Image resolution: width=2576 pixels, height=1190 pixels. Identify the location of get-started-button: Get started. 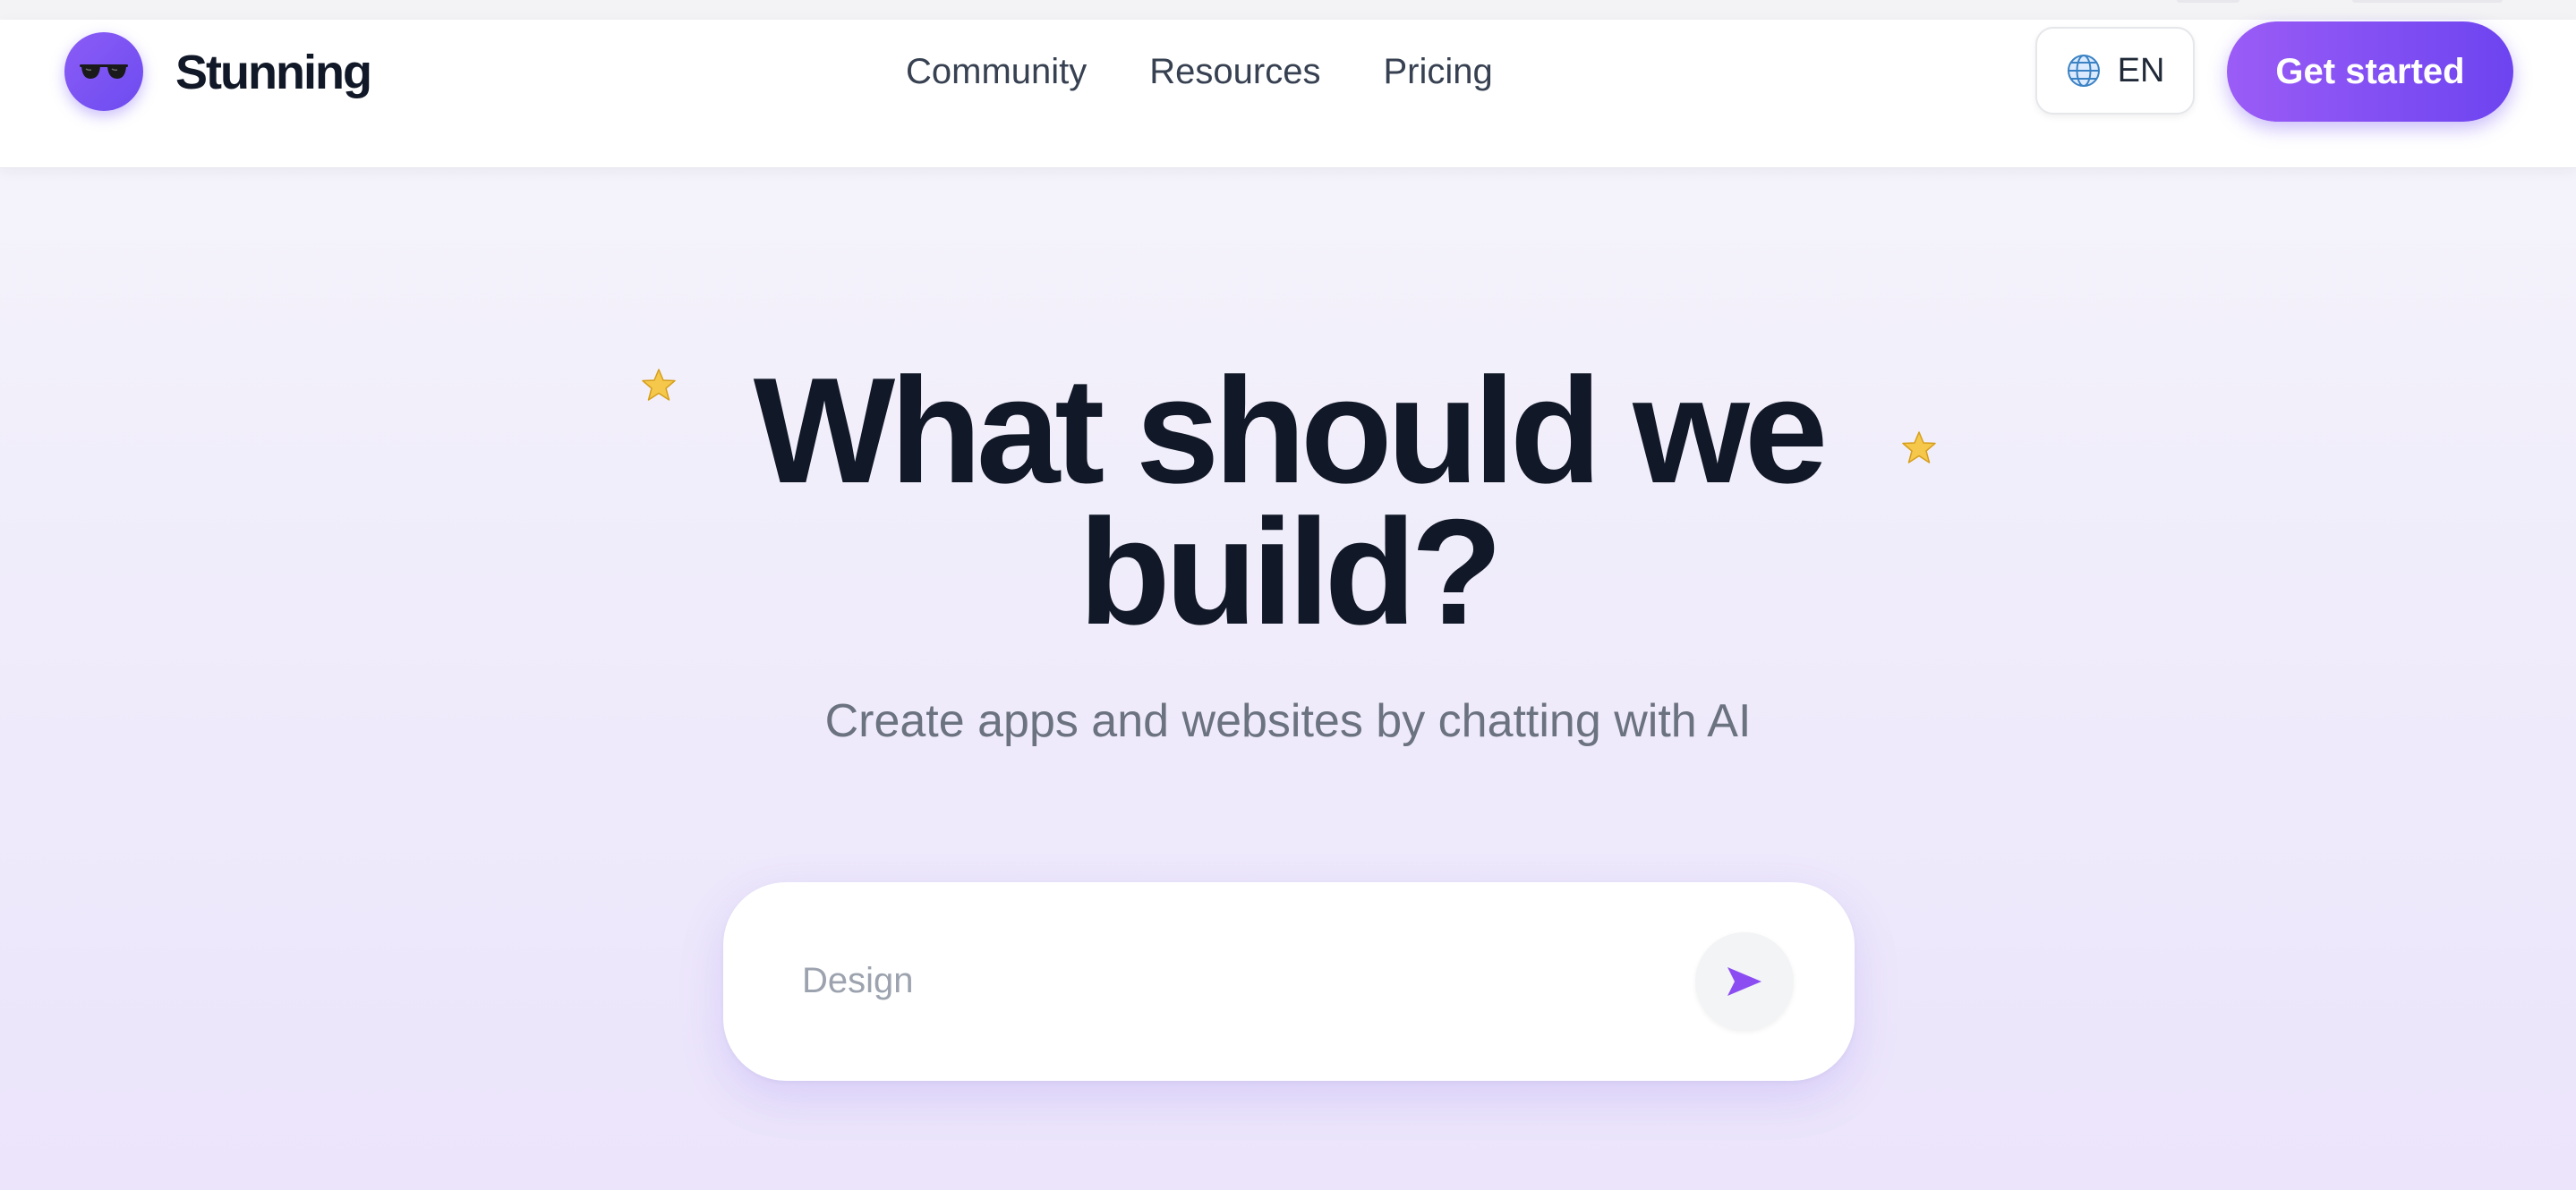
(2370, 71).